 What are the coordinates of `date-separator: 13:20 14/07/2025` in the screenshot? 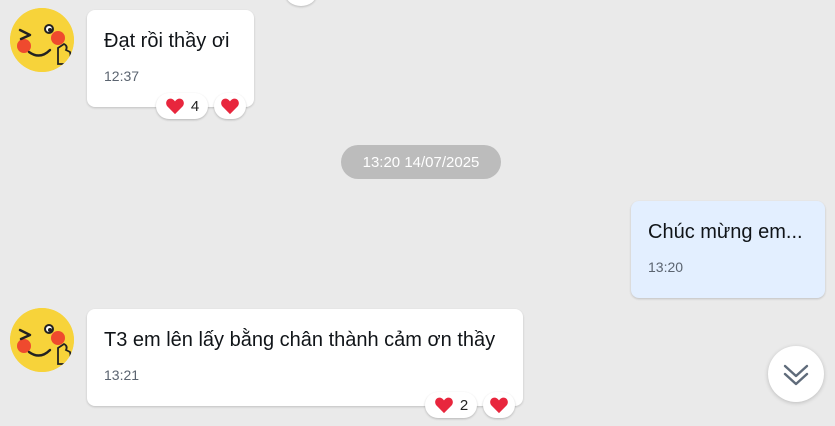 It's located at (421, 162).